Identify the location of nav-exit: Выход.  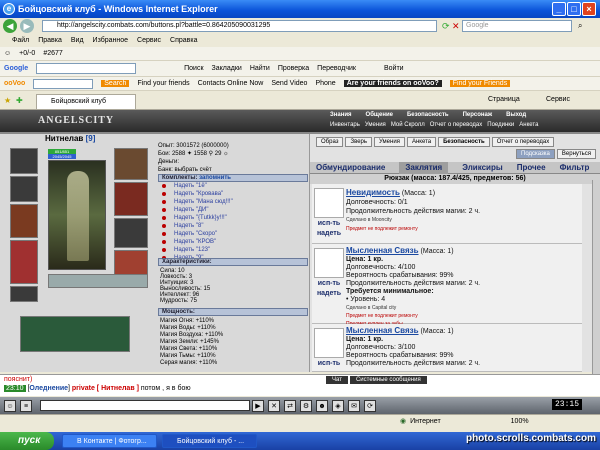
(516, 115).